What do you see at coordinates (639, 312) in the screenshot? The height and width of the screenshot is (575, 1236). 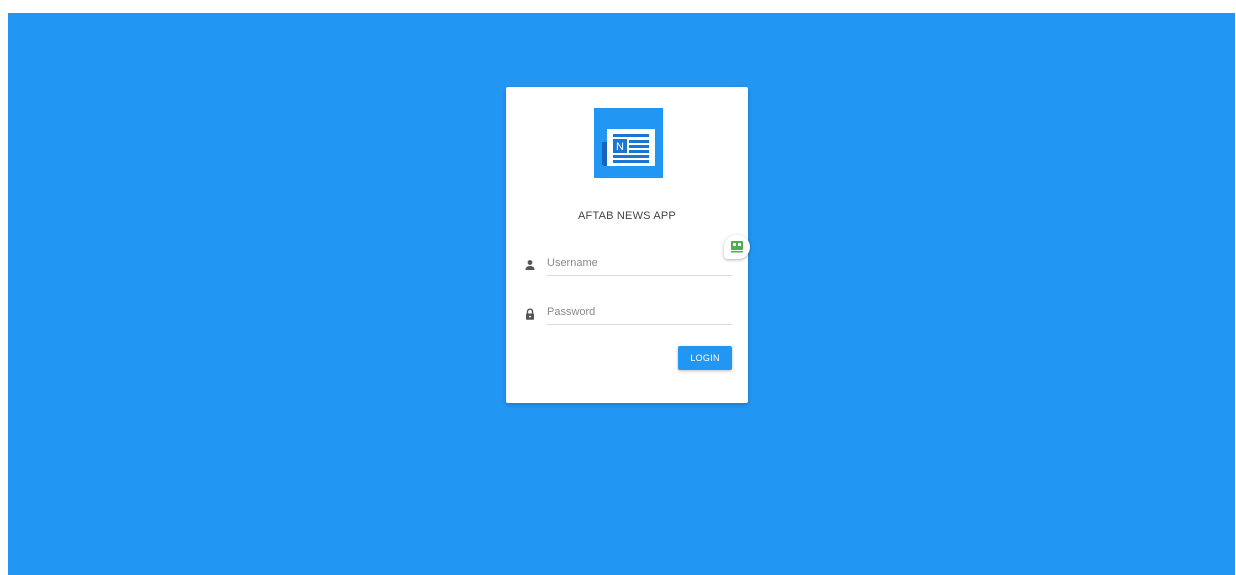 I see `password-input` at bounding box center [639, 312].